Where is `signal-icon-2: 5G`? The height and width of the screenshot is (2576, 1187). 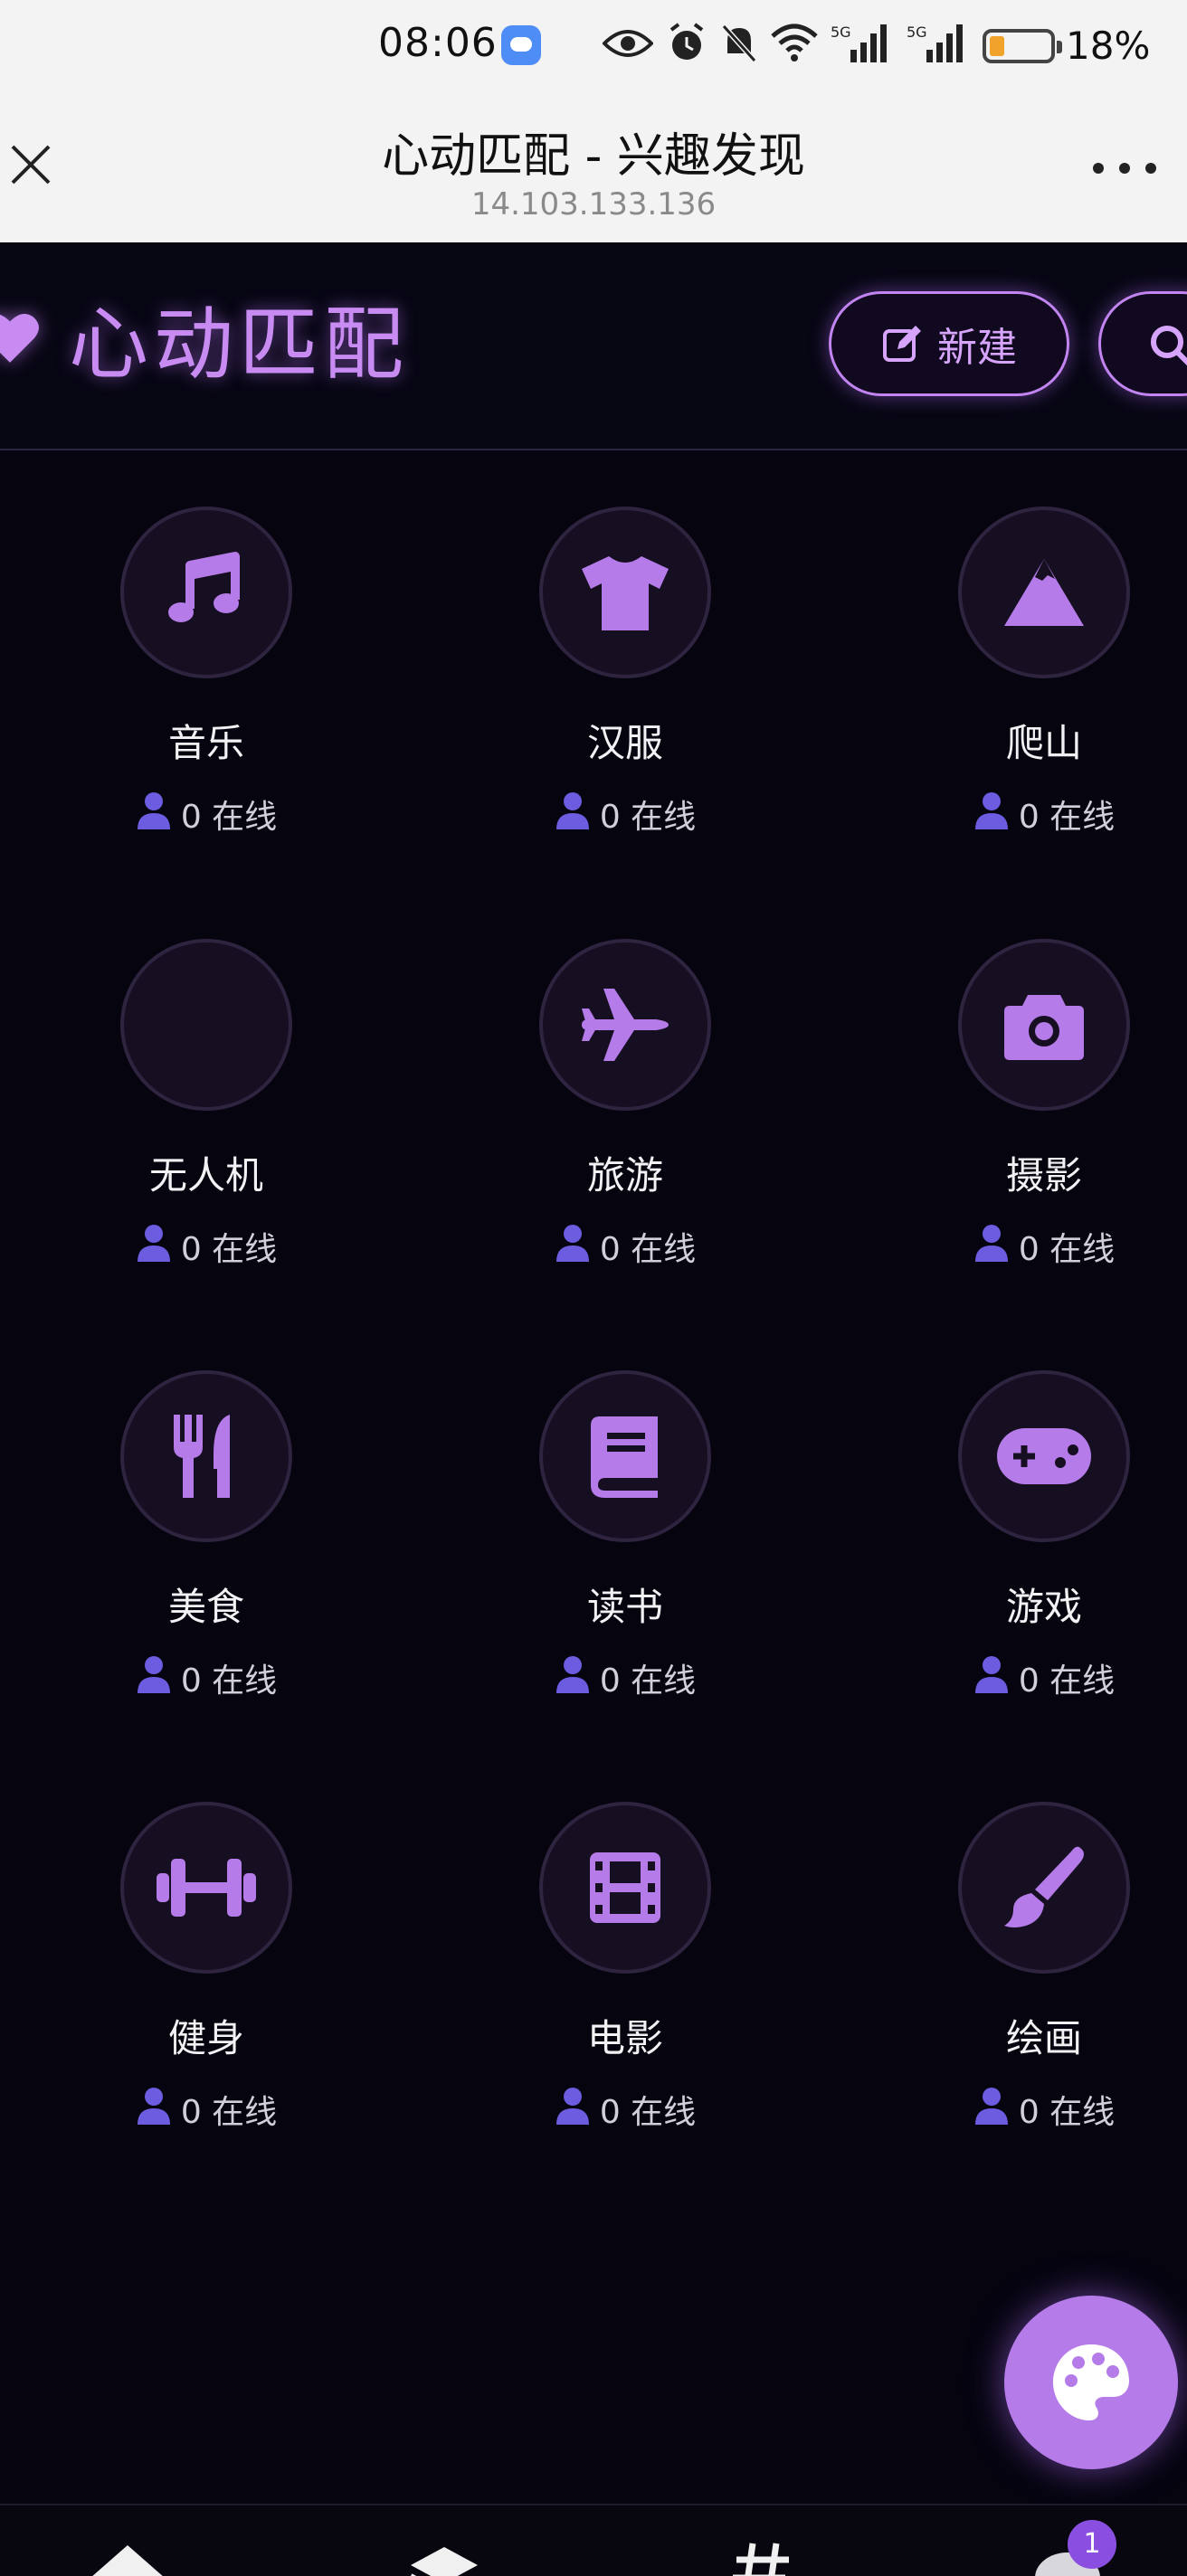 signal-icon-2: 5G is located at coordinates (935, 43).